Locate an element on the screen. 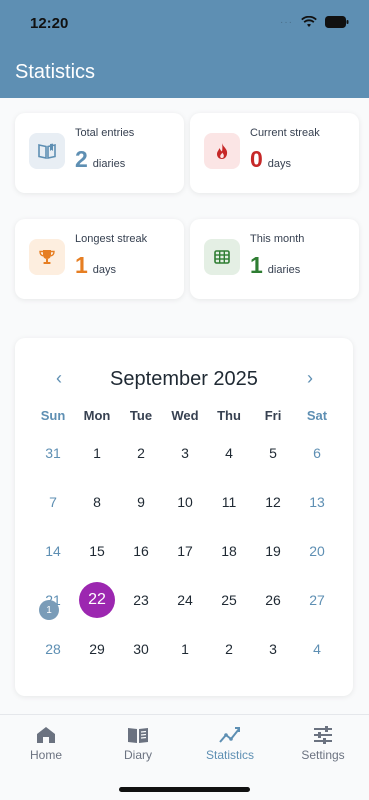  calendar-day: 24 is located at coordinates (185, 599).